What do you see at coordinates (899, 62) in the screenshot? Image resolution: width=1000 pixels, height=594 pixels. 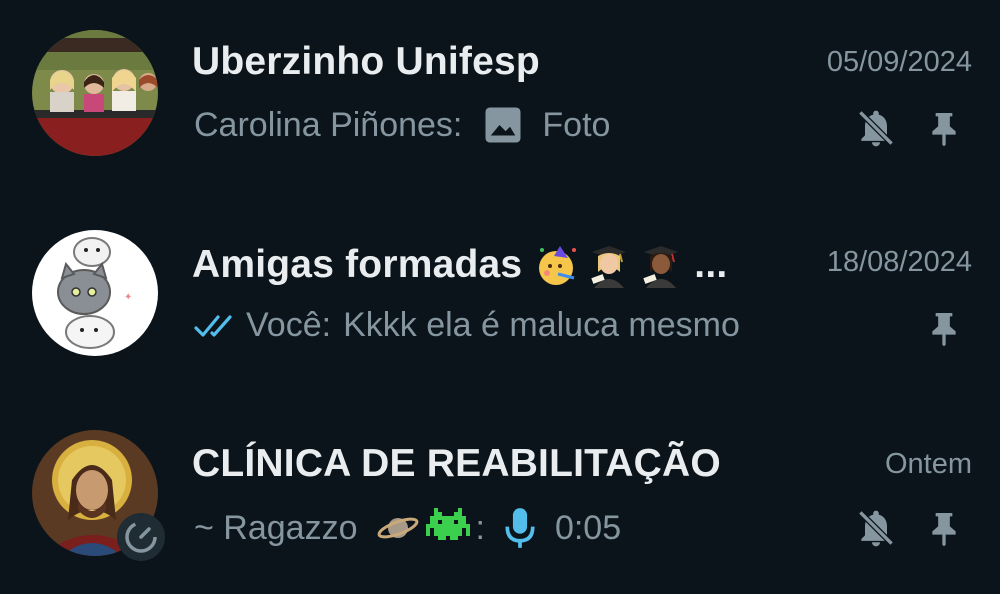 I see `chat-timestamp: 05/09/2024` at bounding box center [899, 62].